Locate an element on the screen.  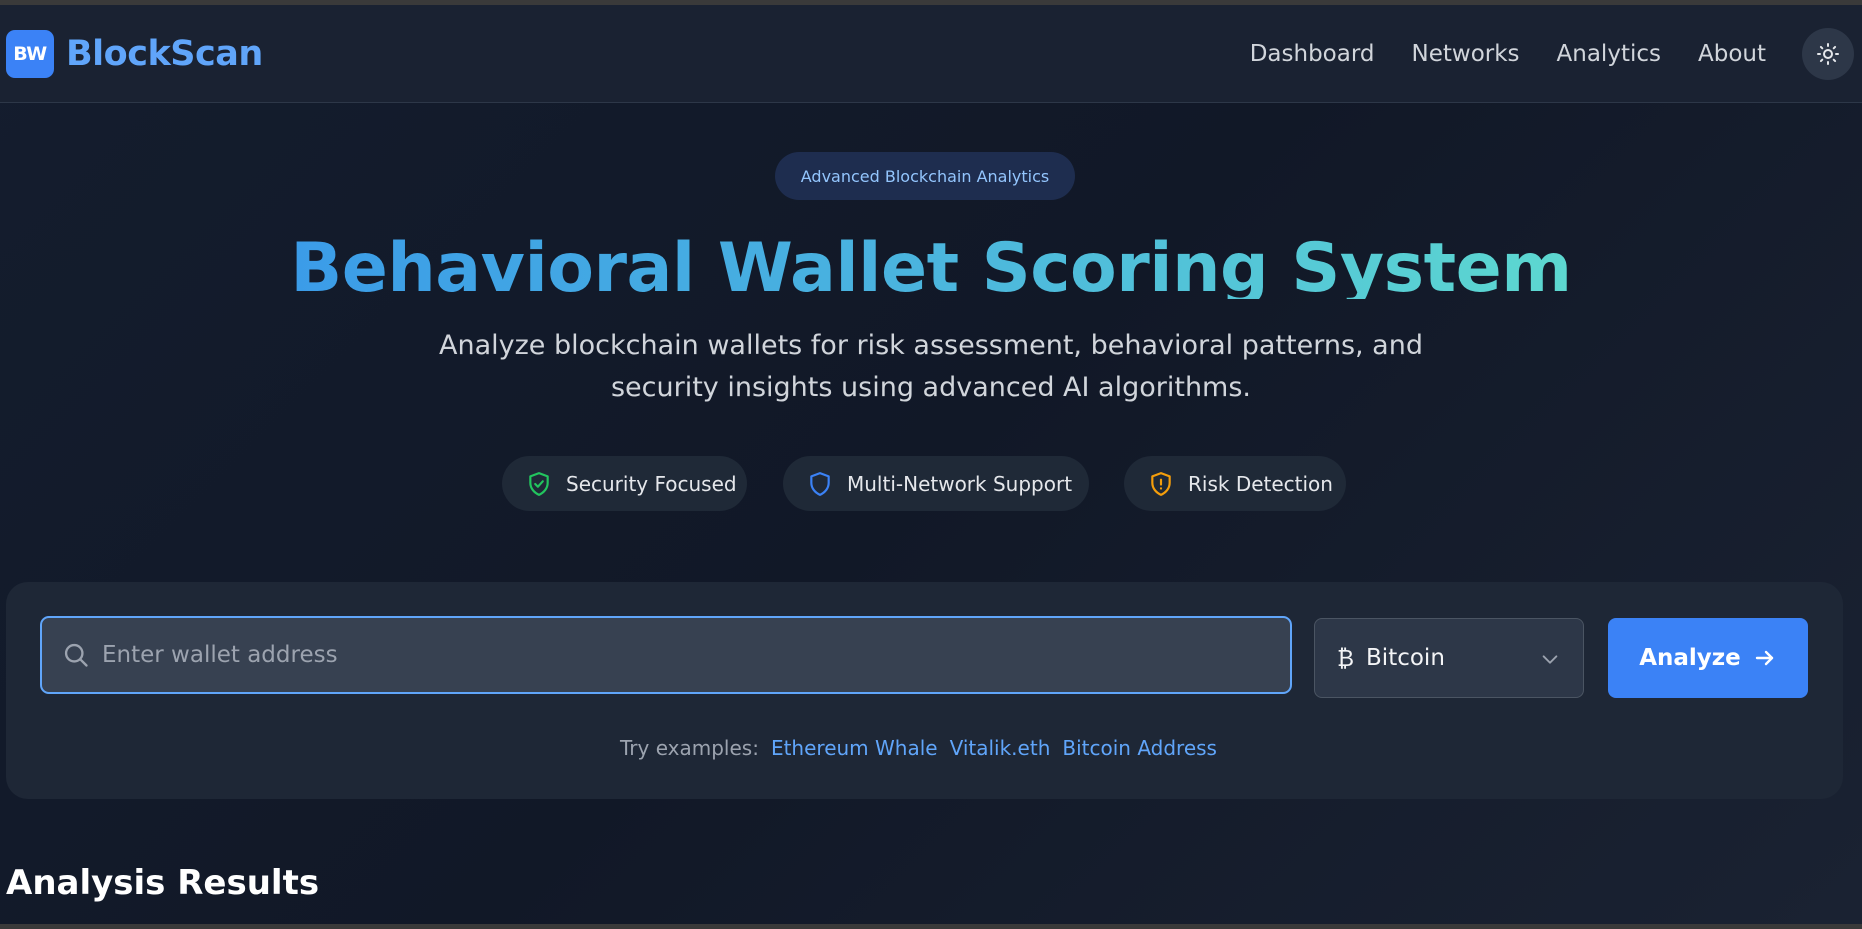
hero-badge: Advanced Blockchain Analytics is located at coordinates (925, 176).